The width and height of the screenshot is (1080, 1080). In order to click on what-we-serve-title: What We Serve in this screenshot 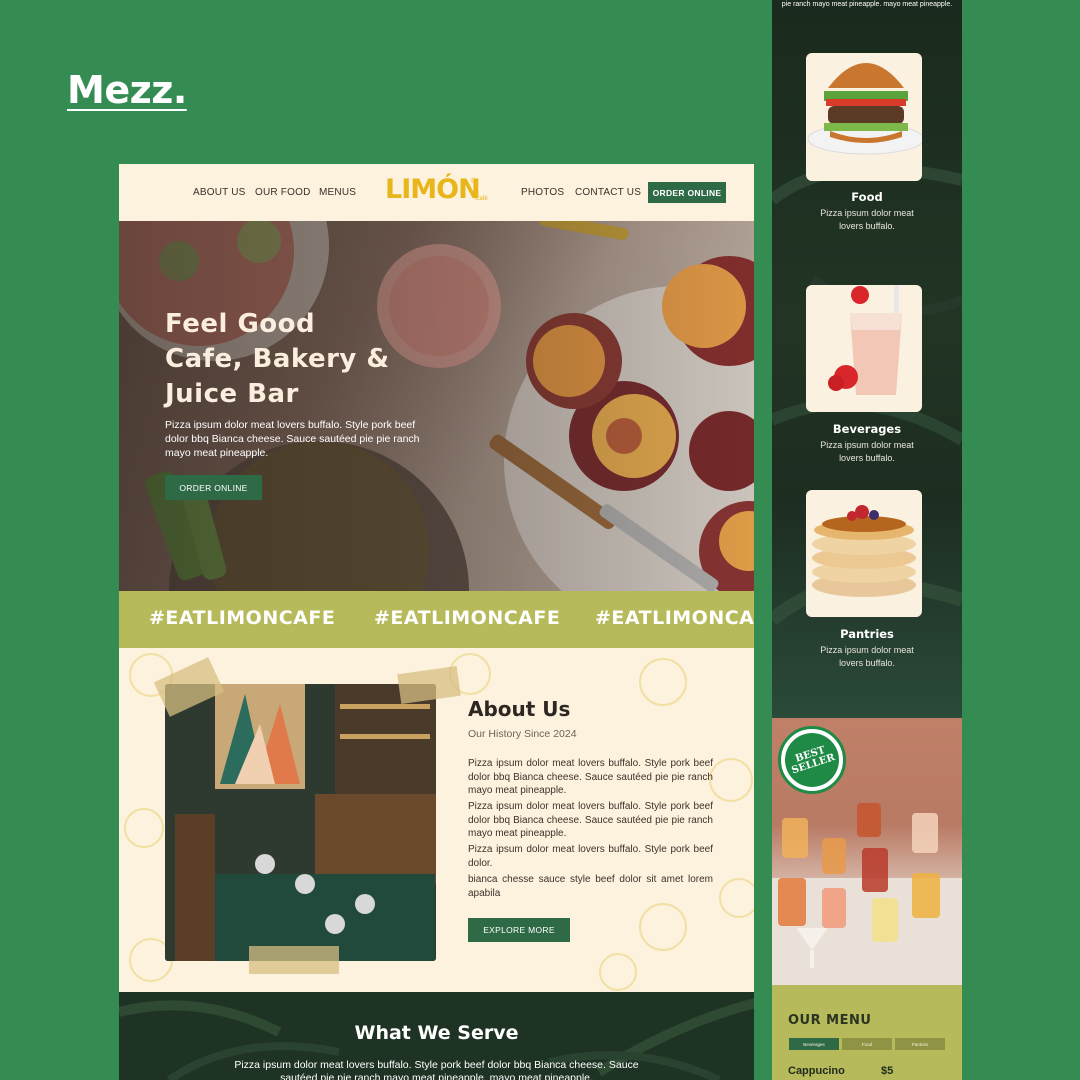, I will do `click(436, 1033)`.